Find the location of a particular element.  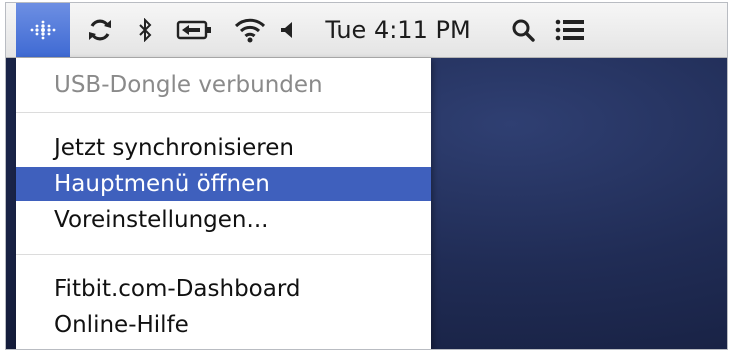

volume-icon is located at coordinates (287, 30).